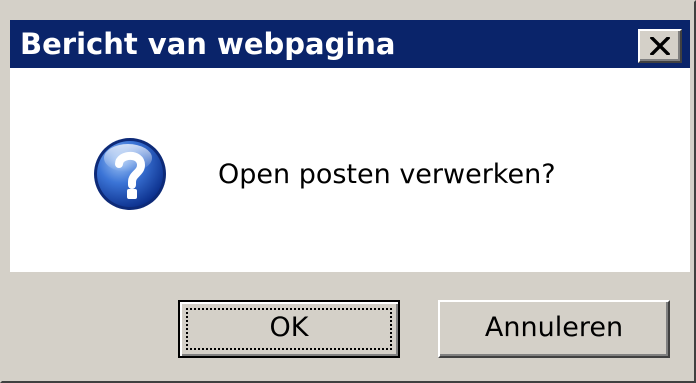  I want to click on ok-button: OK, so click(289, 329).